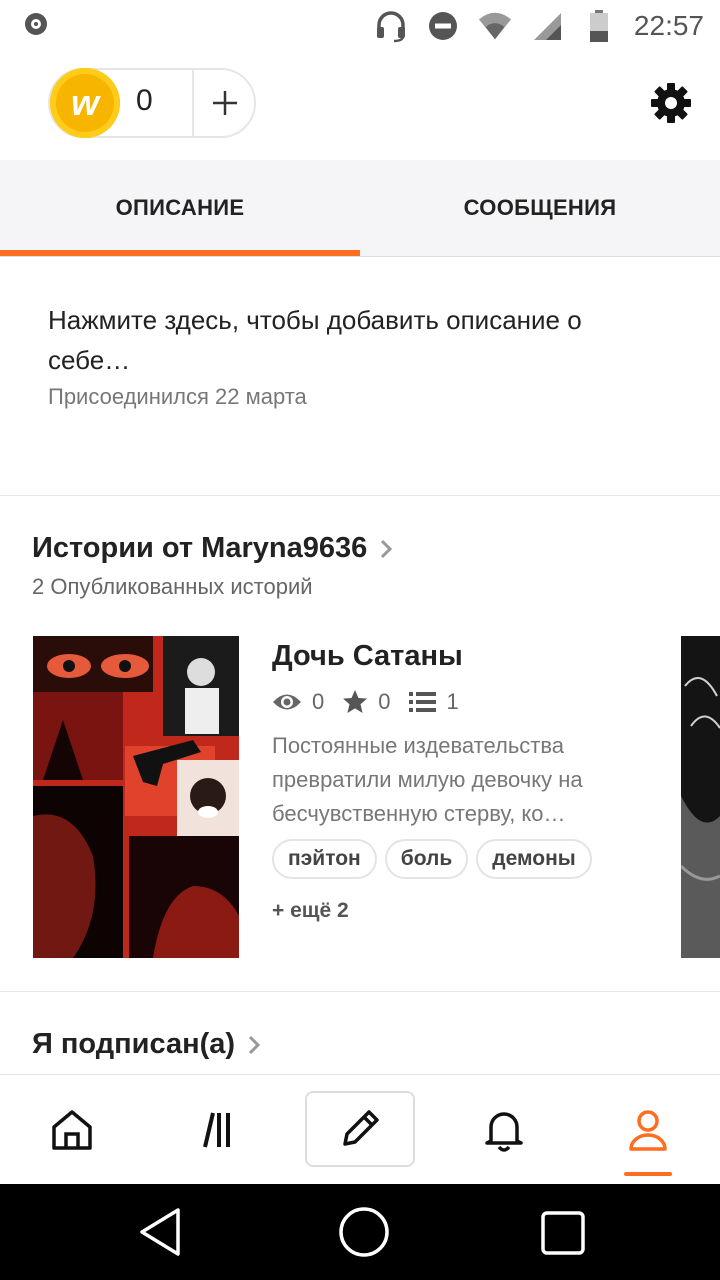 This screenshot has width=720, height=1280. I want to click on story-tags: пэйтон боль демоны, so click(462, 859).